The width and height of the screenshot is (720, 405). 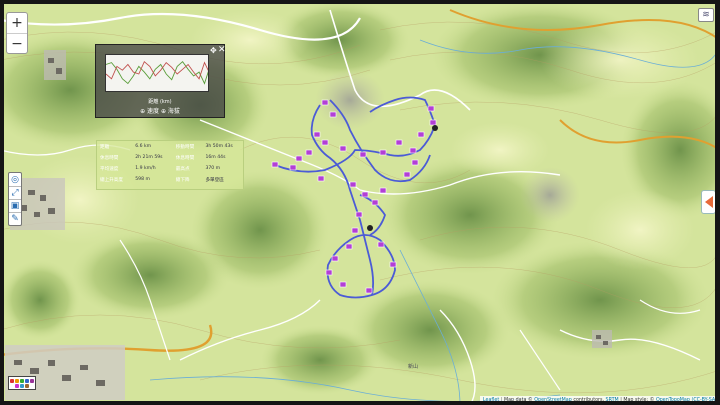 I want to click on stat-label: 平均速度, so click(x=109, y=169).